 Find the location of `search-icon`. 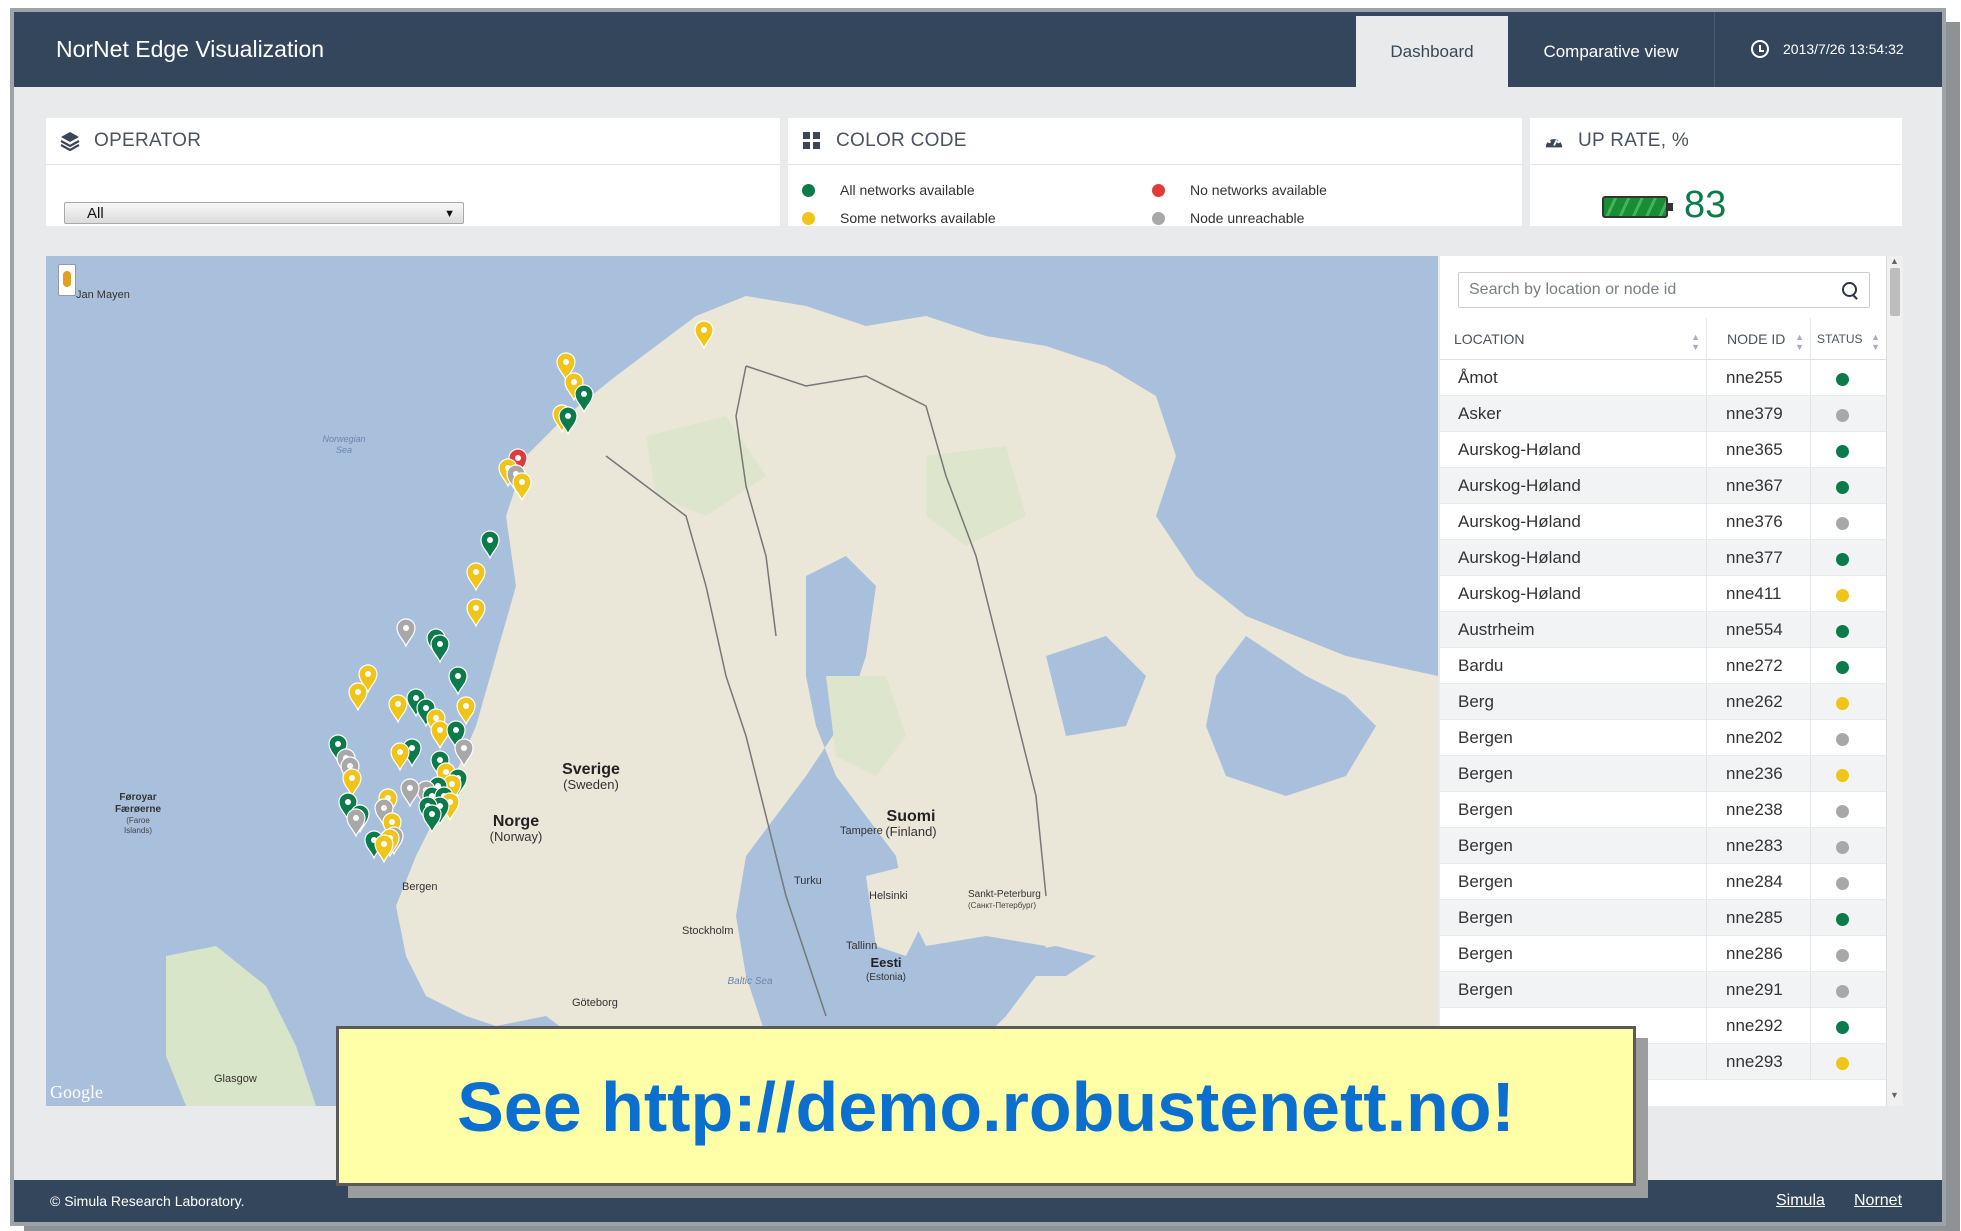

search-icon is located at coordinates (1849, 289).